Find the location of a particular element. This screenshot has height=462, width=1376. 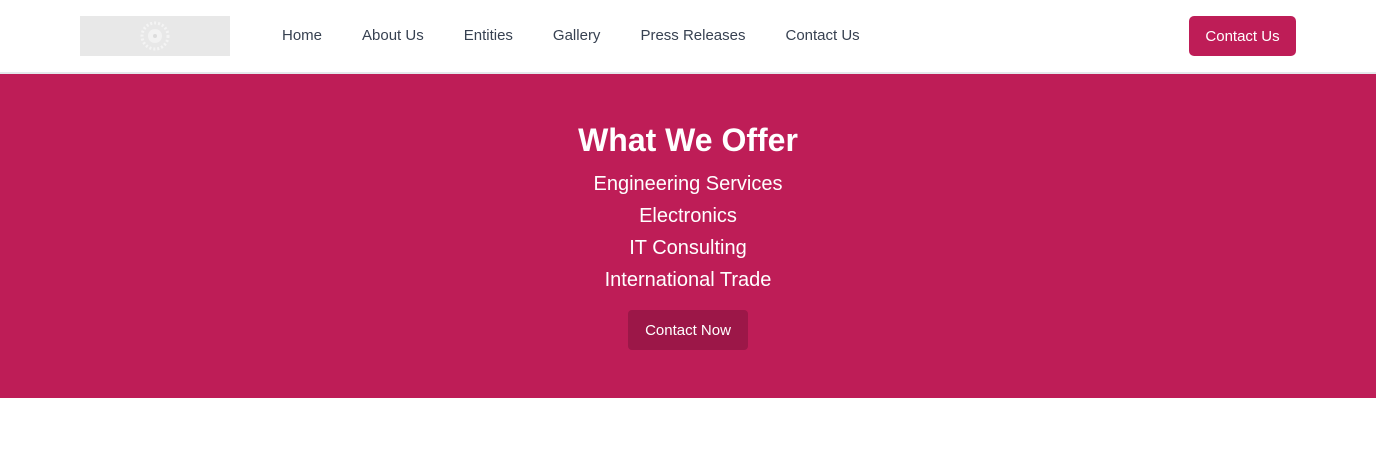

nav-item-contact-us: Contact Us is located at coordinates (822, 36).